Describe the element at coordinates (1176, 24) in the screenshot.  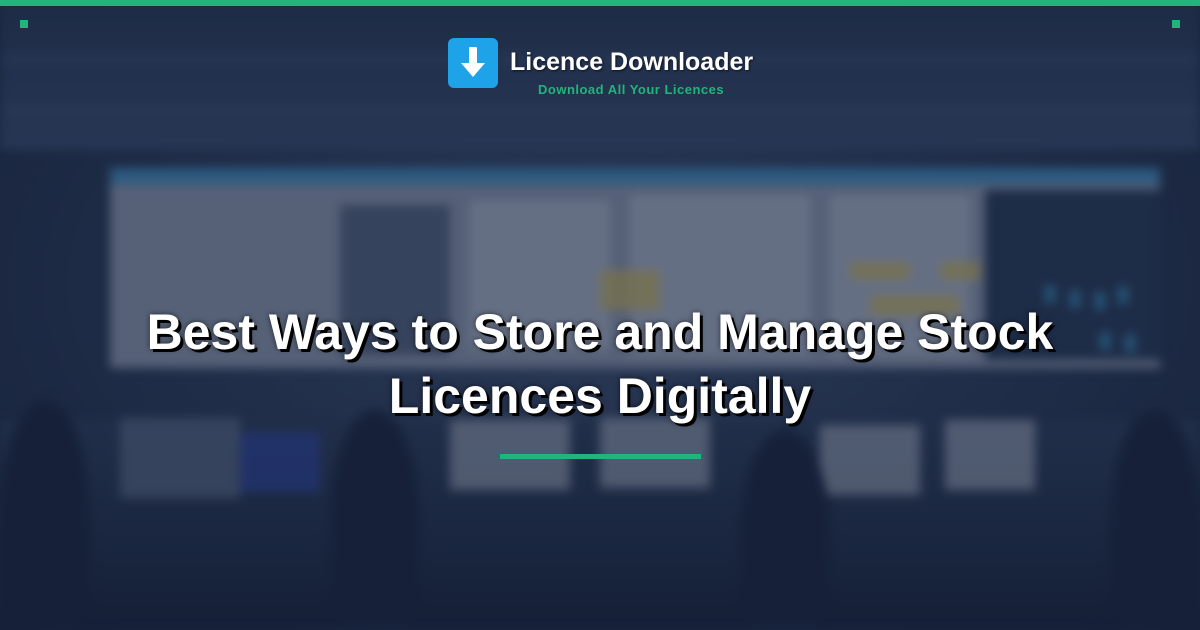
I see `corner-dot-right` at that location.